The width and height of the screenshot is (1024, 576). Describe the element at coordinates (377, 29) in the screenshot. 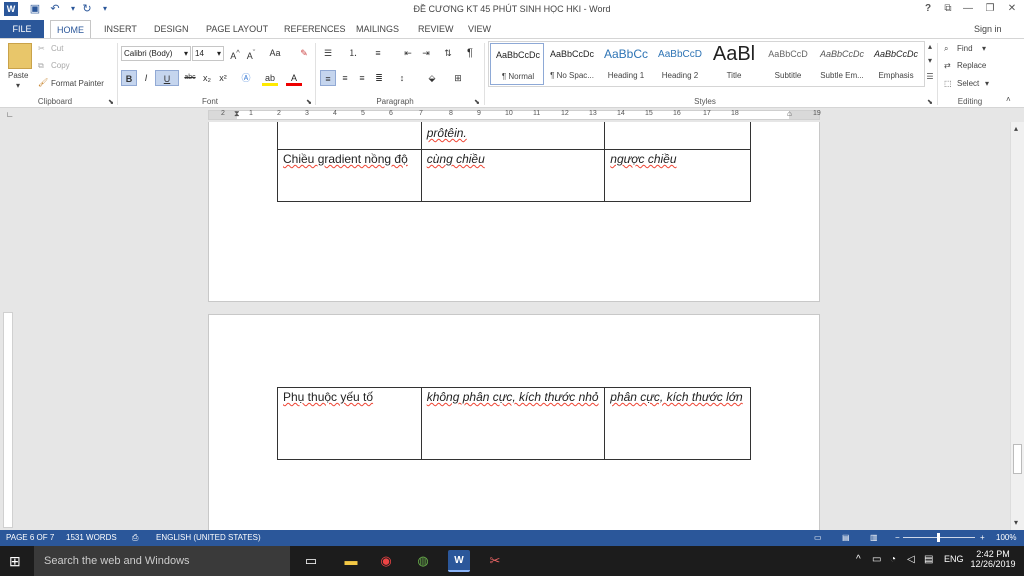

I see `tab-mailings: MAILINGS` at that location.